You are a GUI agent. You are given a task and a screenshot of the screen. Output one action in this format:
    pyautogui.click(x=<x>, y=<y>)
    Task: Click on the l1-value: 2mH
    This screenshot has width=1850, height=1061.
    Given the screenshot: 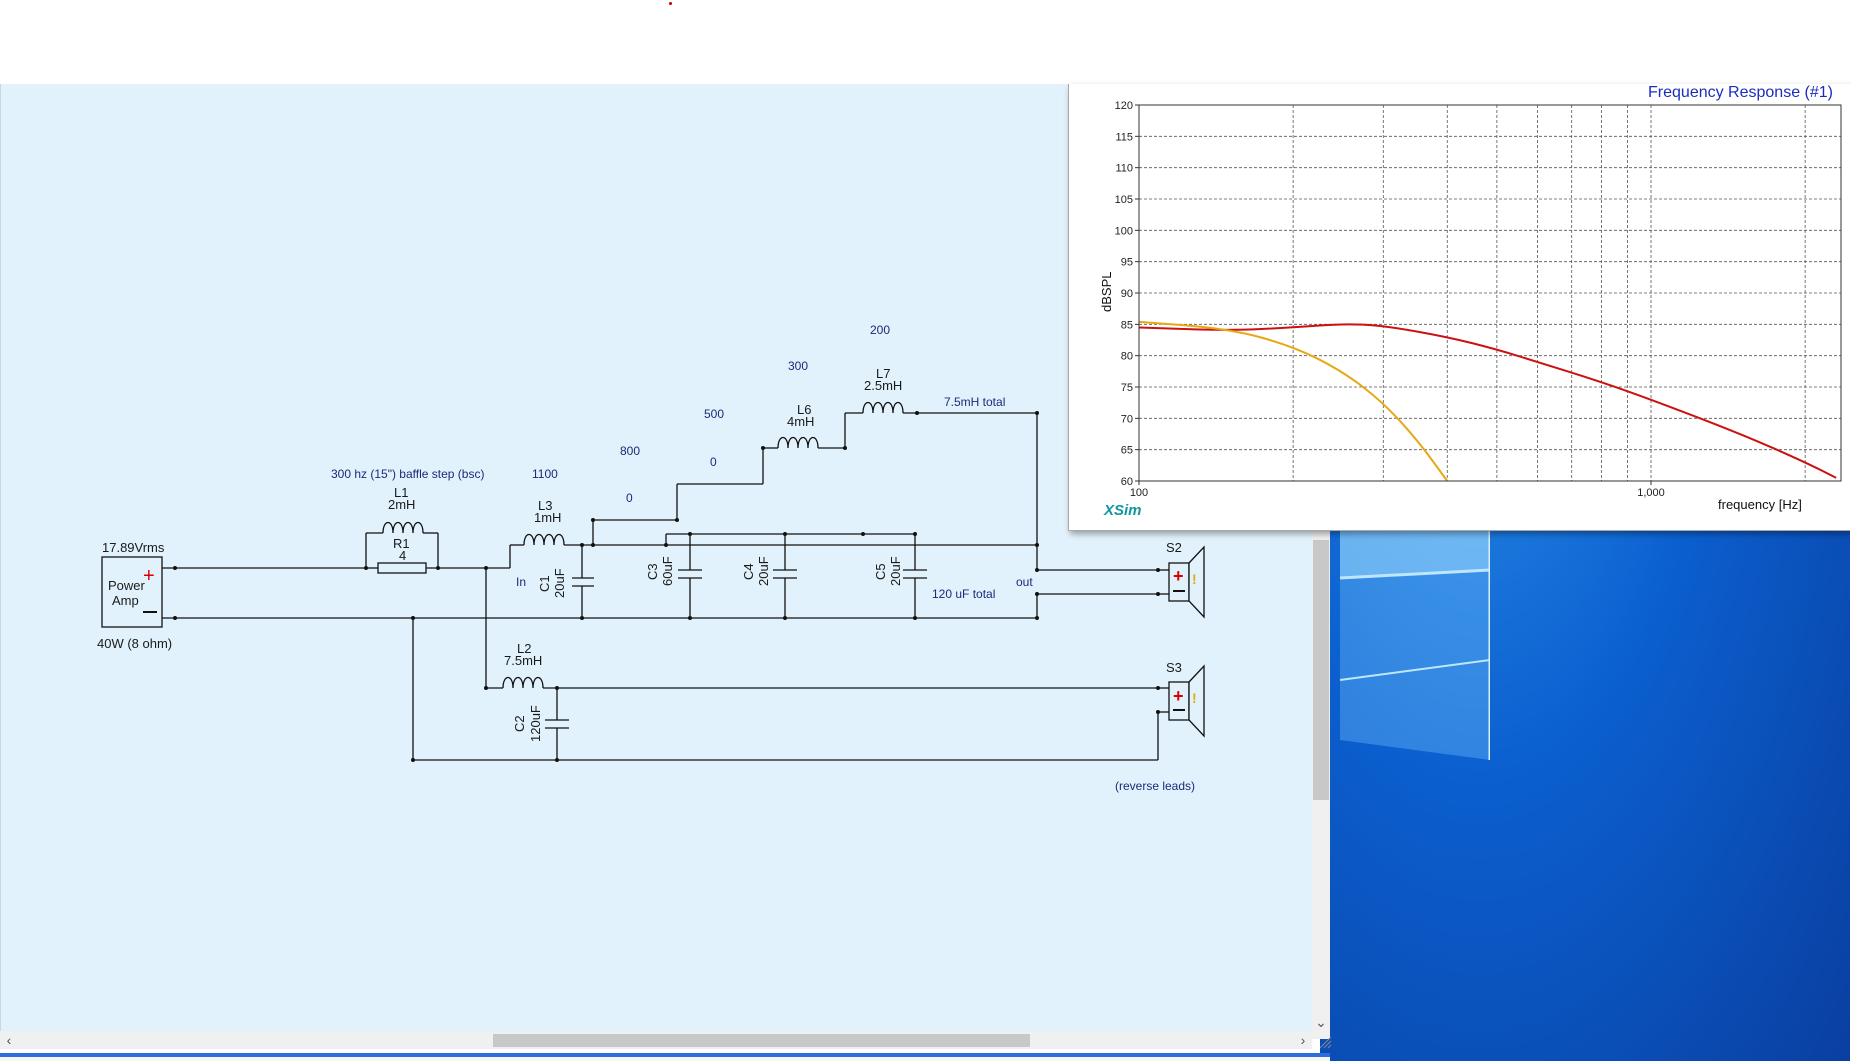 What is the action you would take?
    pyautogui.click(x=401, y=504)
    